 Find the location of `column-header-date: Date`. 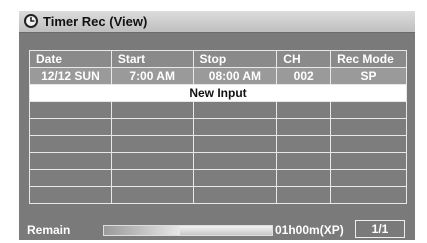

column-header-date: Date is located at coordinates (70, 59).